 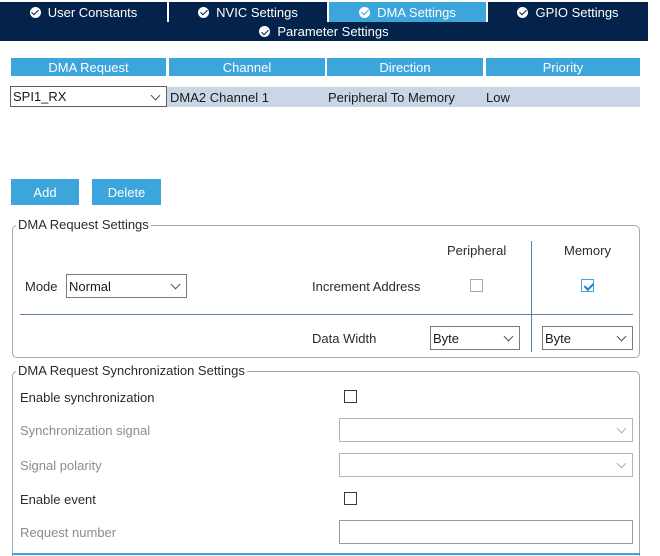 What do you see at coordinates (333, 31) in the screenshot?
I see `parameter-settings-label: Parameter Settings` at bounding box center [333, 31].